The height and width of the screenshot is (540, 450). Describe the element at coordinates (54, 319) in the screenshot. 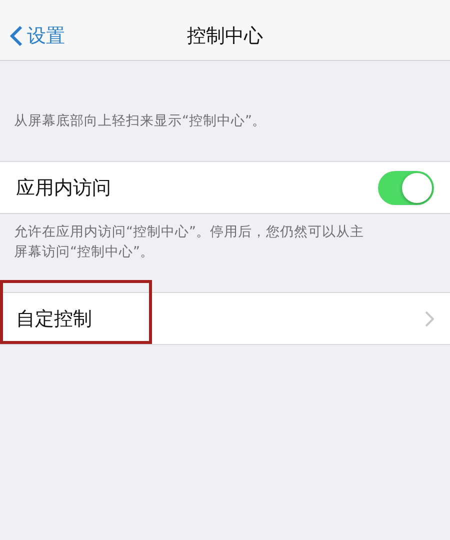

I see `row-label: 自定控制` at that location.